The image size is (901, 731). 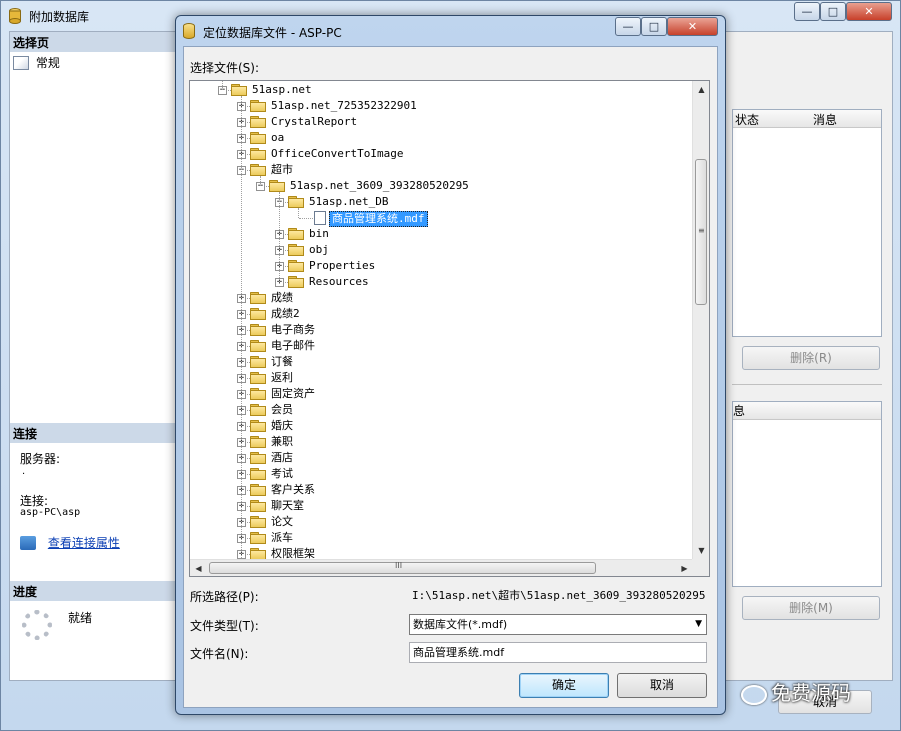 I want to click on tree-folder-item: + 聊天室, so click(x=441, y=506).